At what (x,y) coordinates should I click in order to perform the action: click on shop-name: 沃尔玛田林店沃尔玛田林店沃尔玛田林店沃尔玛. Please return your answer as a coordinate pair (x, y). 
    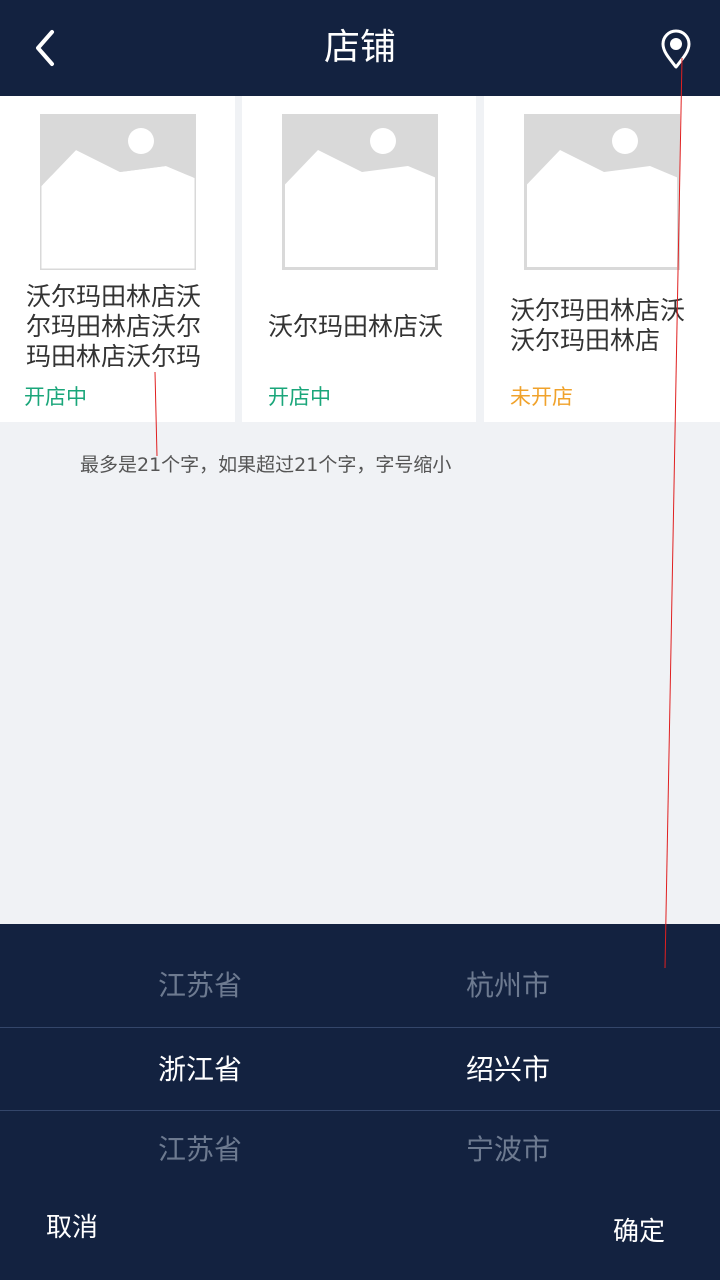
    Looking at the image, I should click on (114, 326).